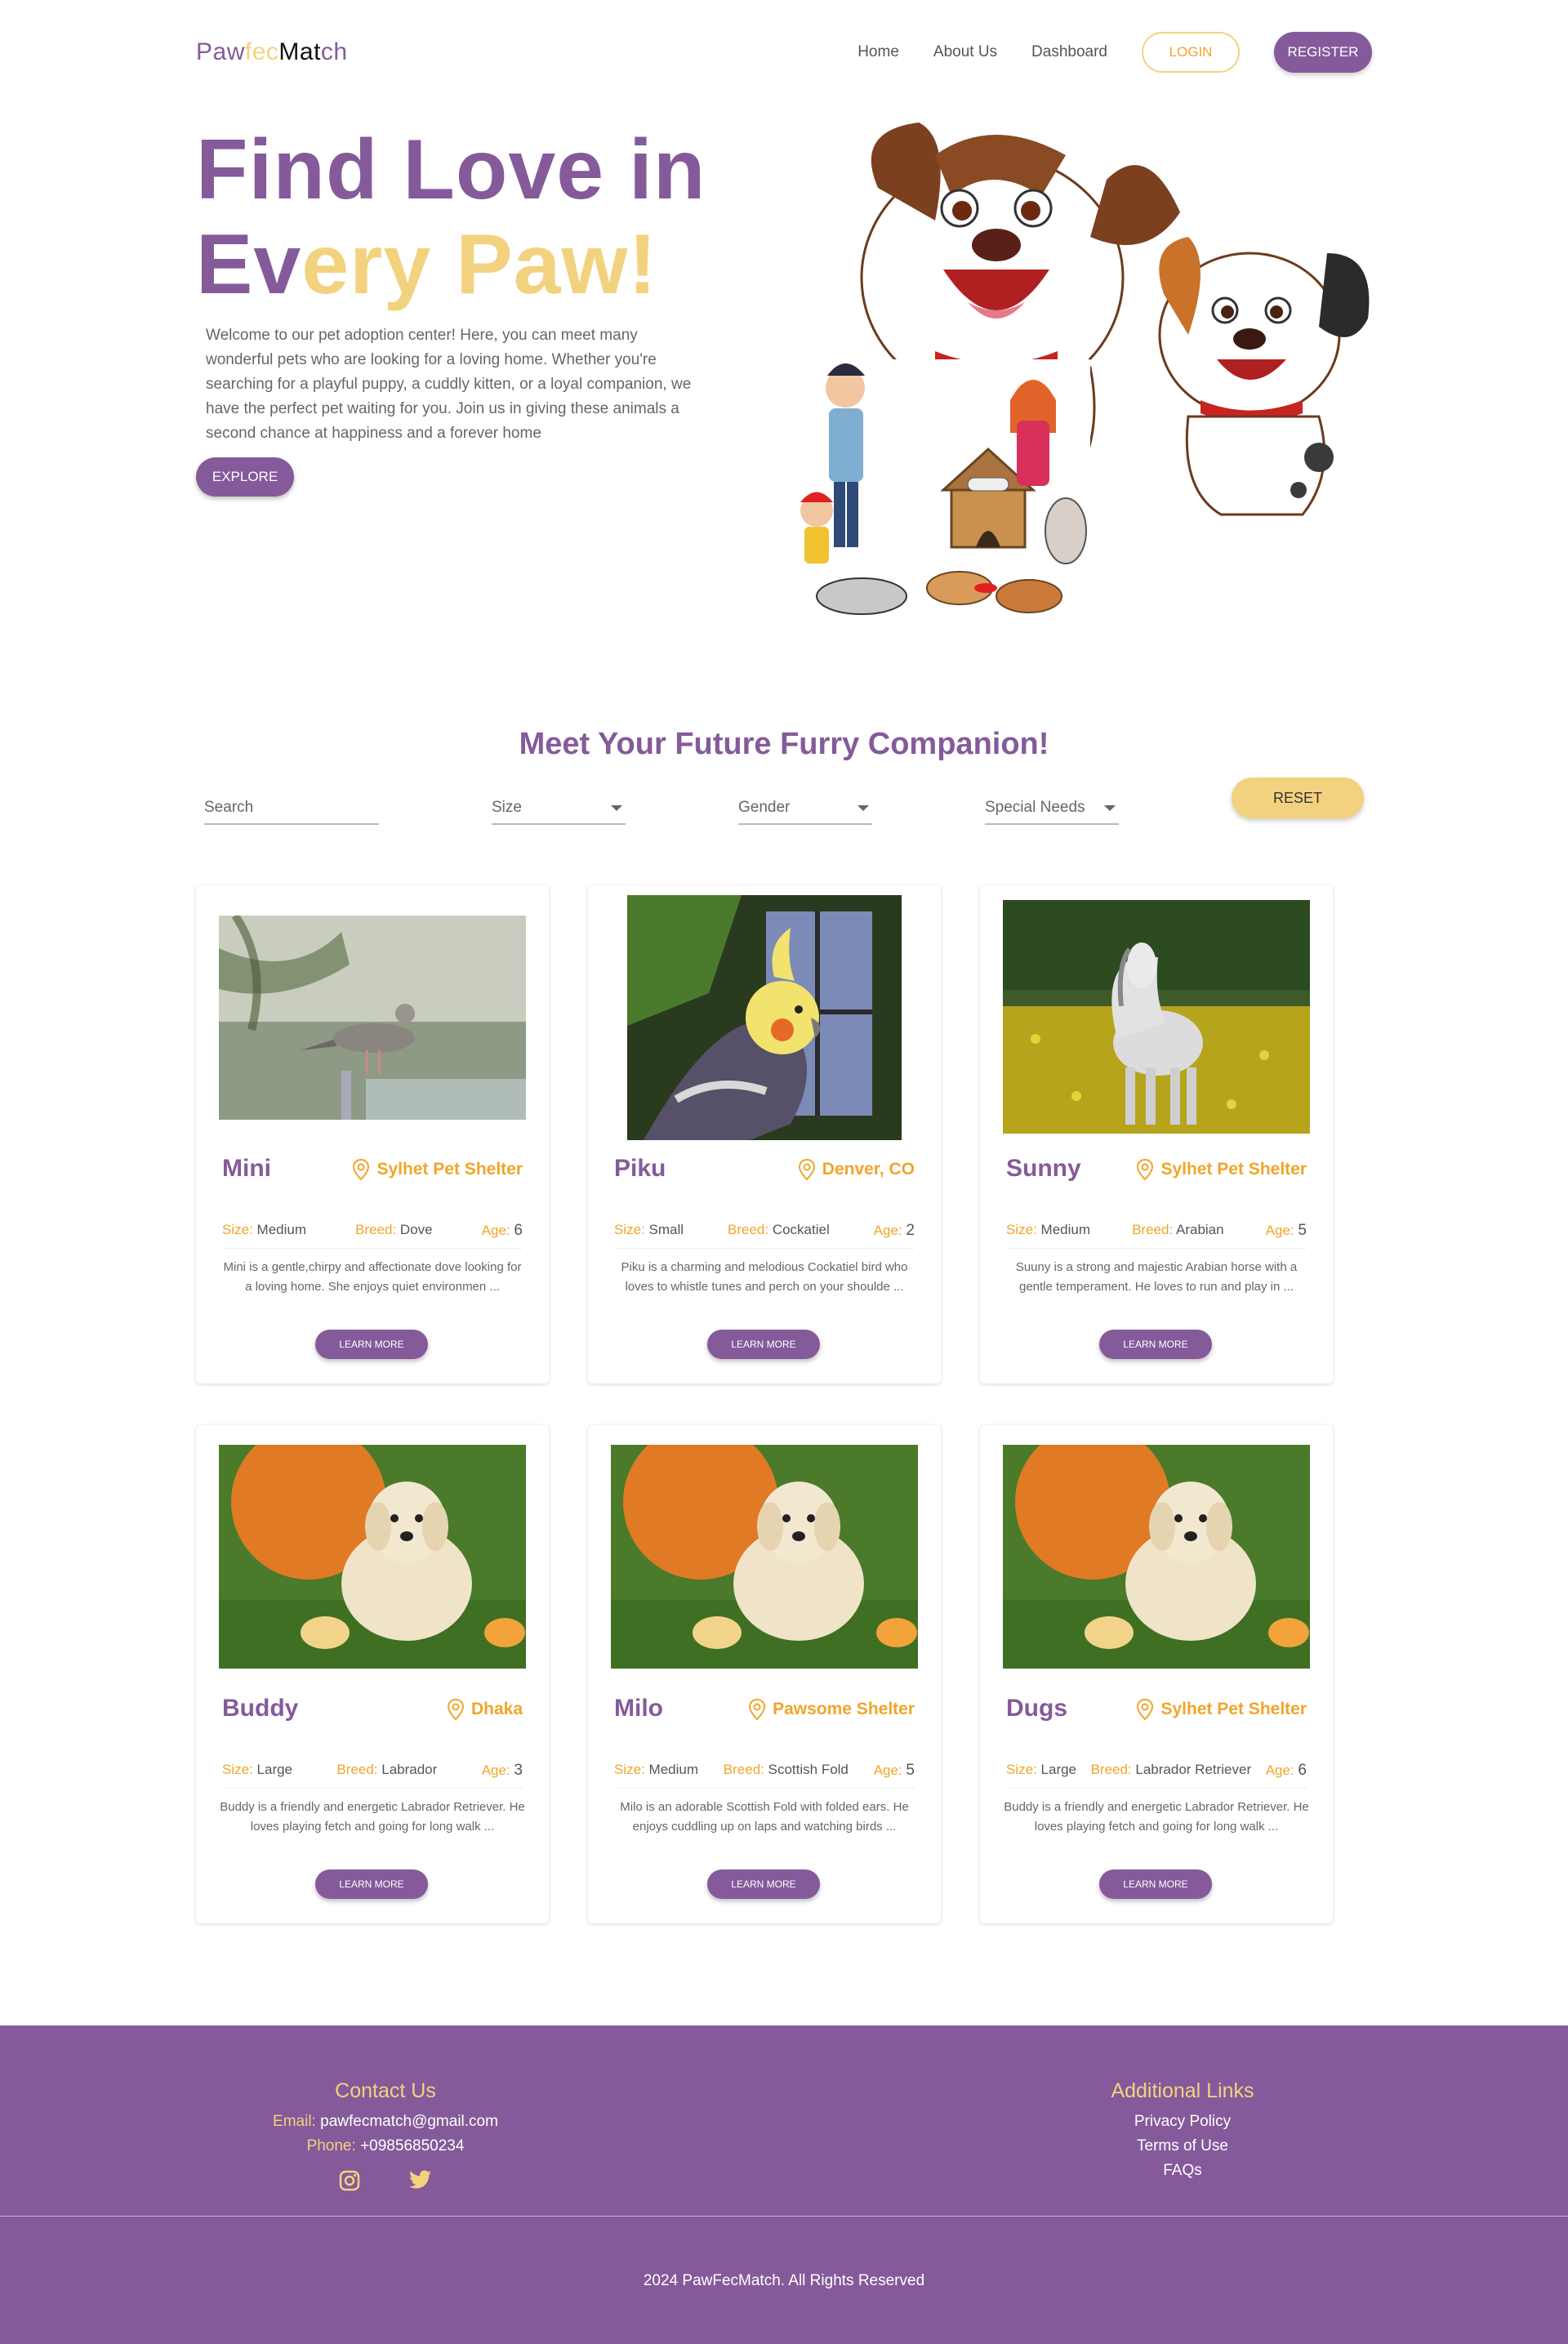 The height and width of the screenshot is (2344, 1568). I want to click on special-needs-select: Special Needs, so click(1052, 808).